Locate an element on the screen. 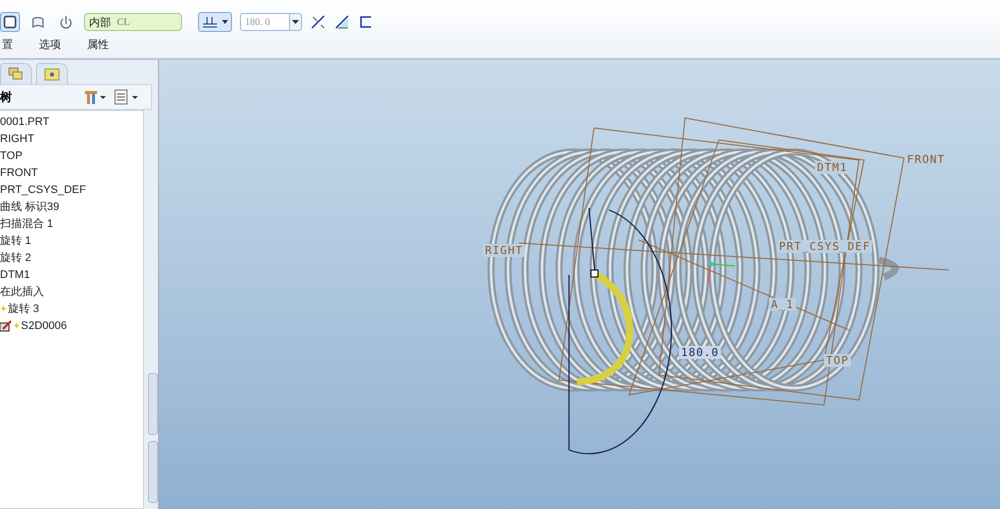  solid-icon is located at coordinates (10, 22).